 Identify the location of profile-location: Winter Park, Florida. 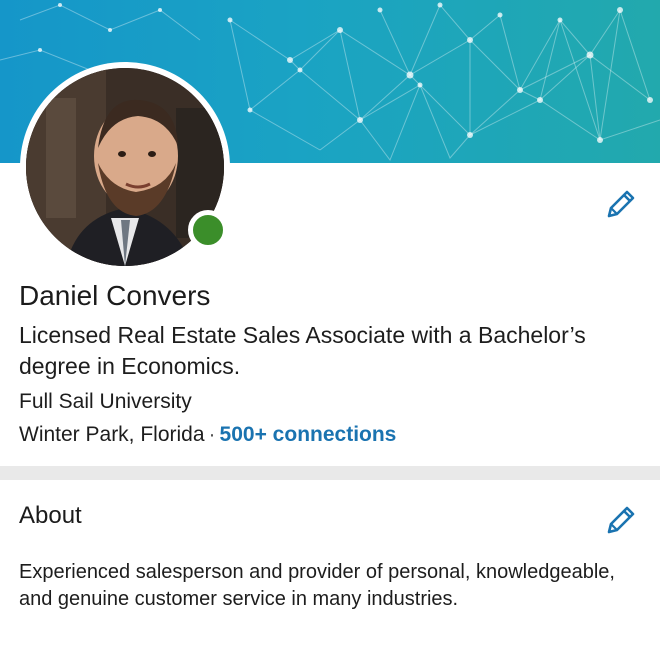
(112, 434).